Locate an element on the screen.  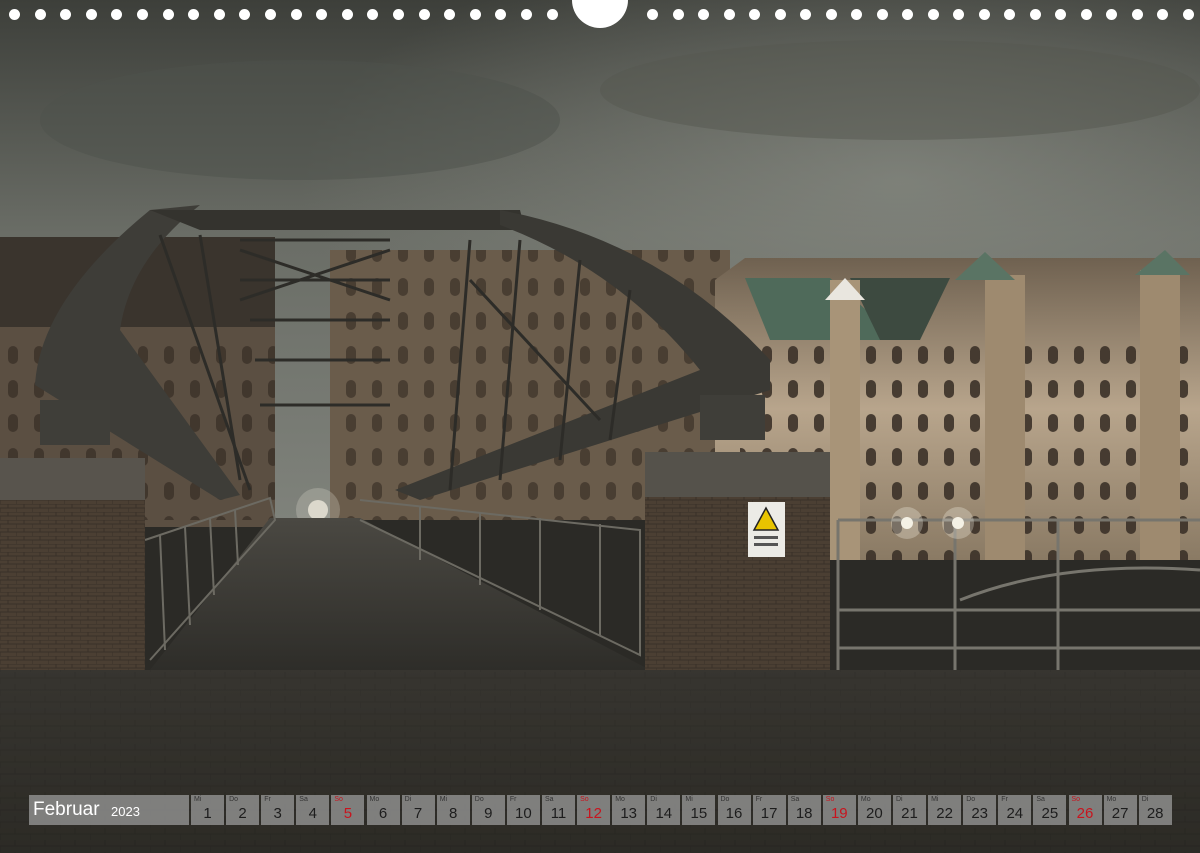
day-number: 23 is located at coordinates (980, 813).